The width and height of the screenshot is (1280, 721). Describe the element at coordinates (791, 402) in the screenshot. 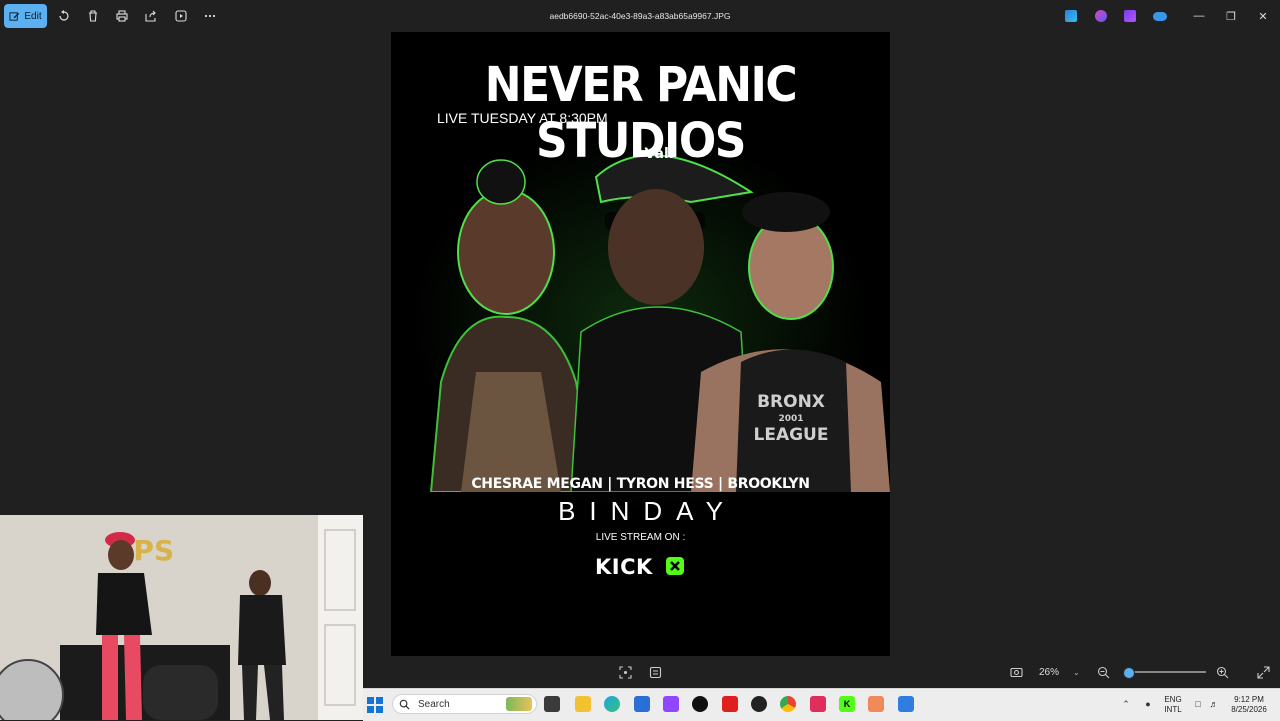

I see `shirt-text-1: BRONX` at that location.